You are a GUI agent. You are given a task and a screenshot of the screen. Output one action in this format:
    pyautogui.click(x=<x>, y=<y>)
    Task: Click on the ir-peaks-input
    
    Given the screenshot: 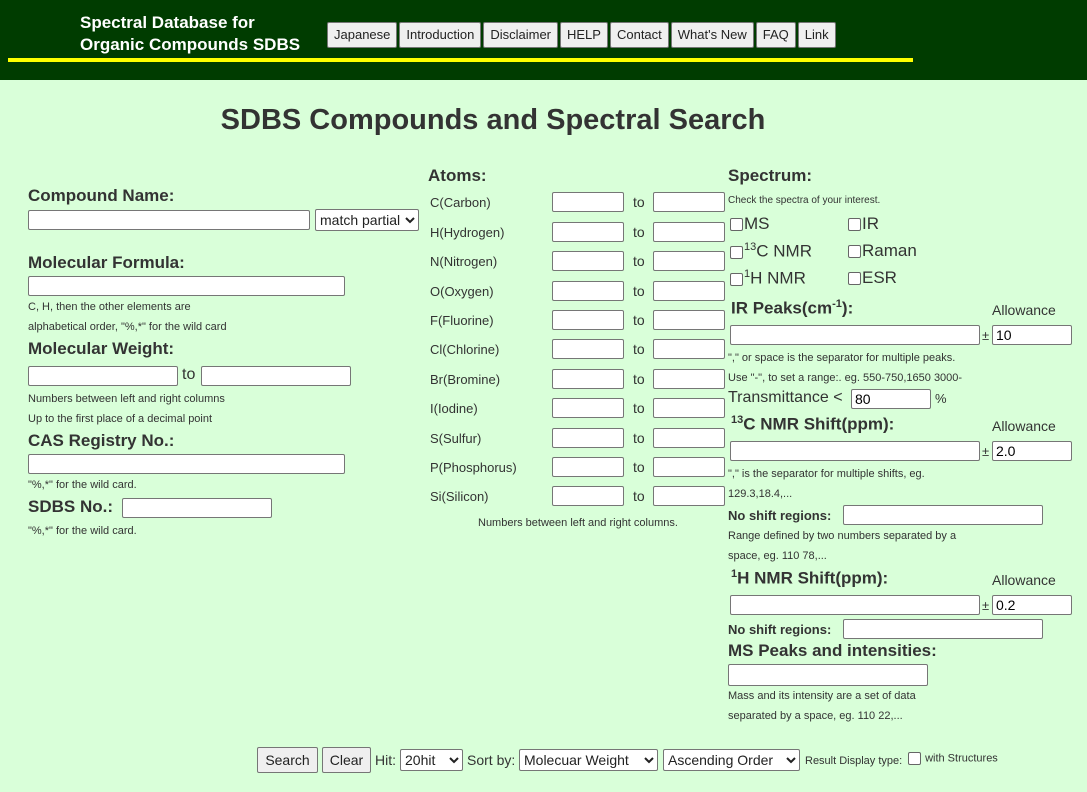 What is the action you would take?
    pyautogui.click(x=855, y=335)
    